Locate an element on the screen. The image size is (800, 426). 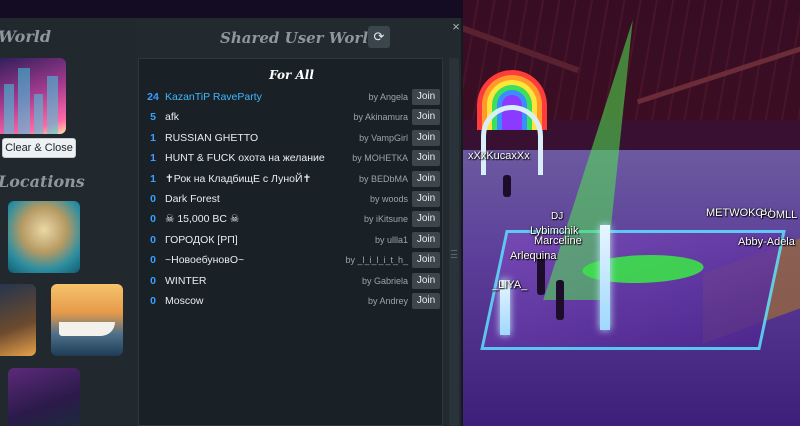
world-row: 0 ~НовоебуновО~ by _l_i_l_i_t_h_ Join is located at coordinates (291, 260).